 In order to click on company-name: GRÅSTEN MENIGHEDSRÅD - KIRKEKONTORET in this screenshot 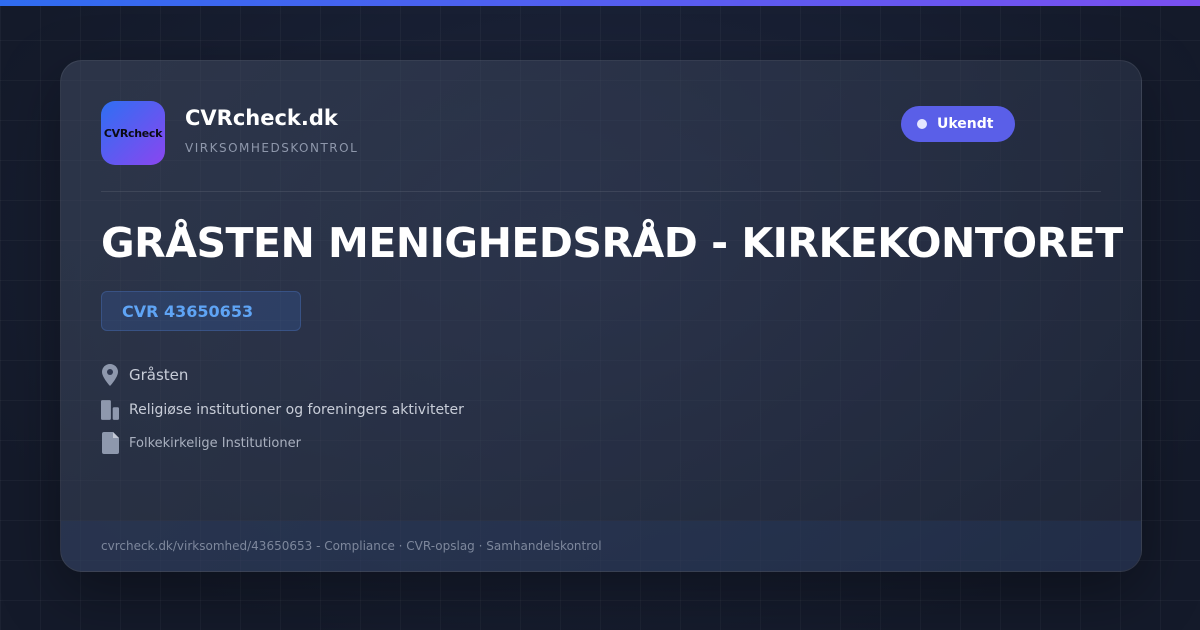, I will do `click(612, 243)`.